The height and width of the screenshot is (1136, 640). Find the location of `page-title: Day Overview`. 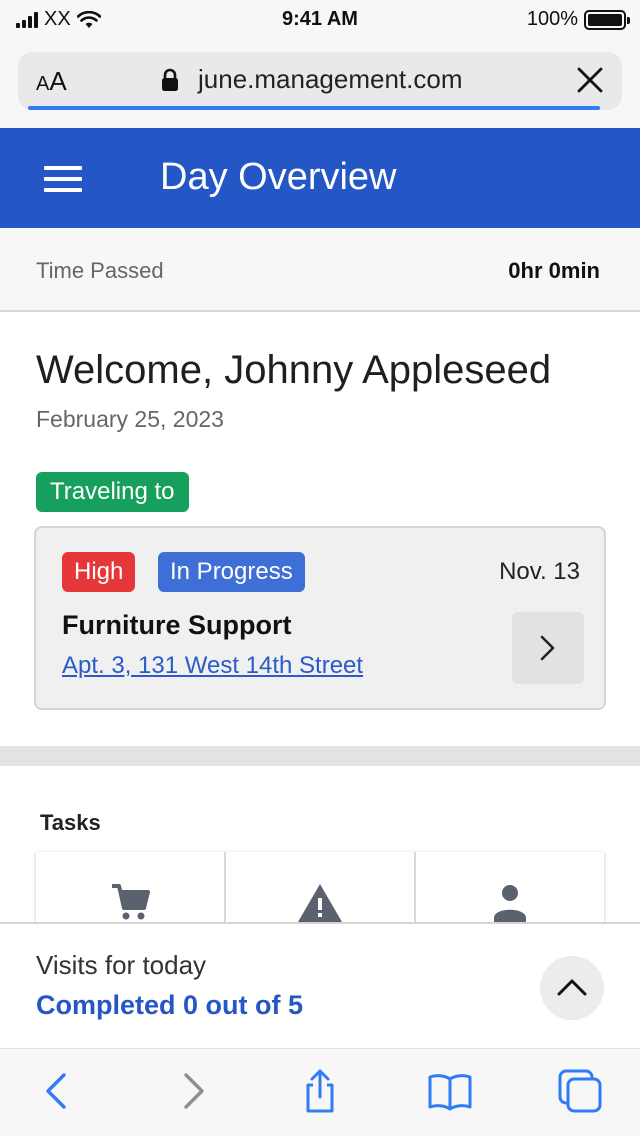

page-title: Day Overview is located at coordinates (278, 177).